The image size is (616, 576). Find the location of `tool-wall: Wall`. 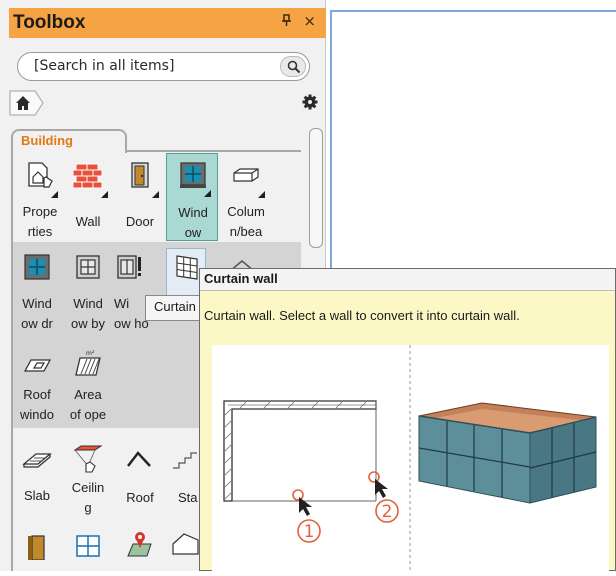

tool-wall: Wall is located at coordinates (88, 198).